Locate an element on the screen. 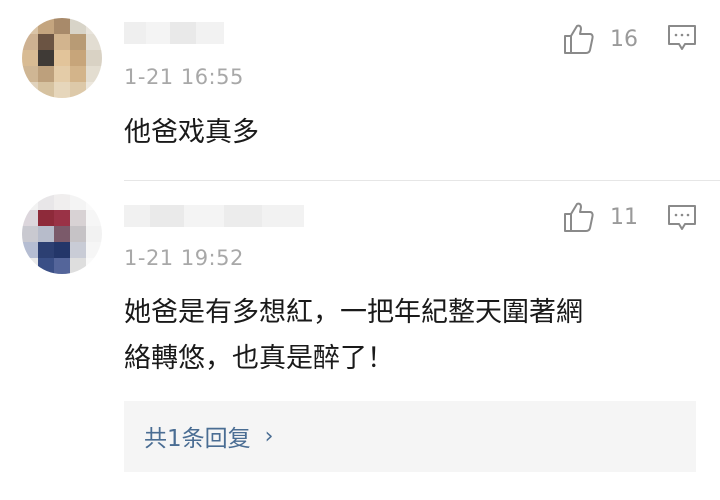 Image resolution: width=720 pixels, height=500 pixels. comment-text-line: 絡轉悠，也真是醉了！ is located at coordinates (259, 358).